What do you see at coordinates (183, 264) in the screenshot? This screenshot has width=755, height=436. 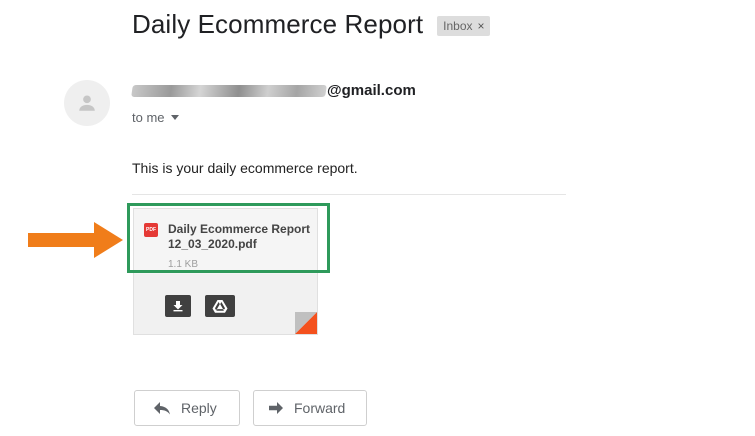 I see `attachment-size: 1.1 KB` at bounding box center [183, 264].